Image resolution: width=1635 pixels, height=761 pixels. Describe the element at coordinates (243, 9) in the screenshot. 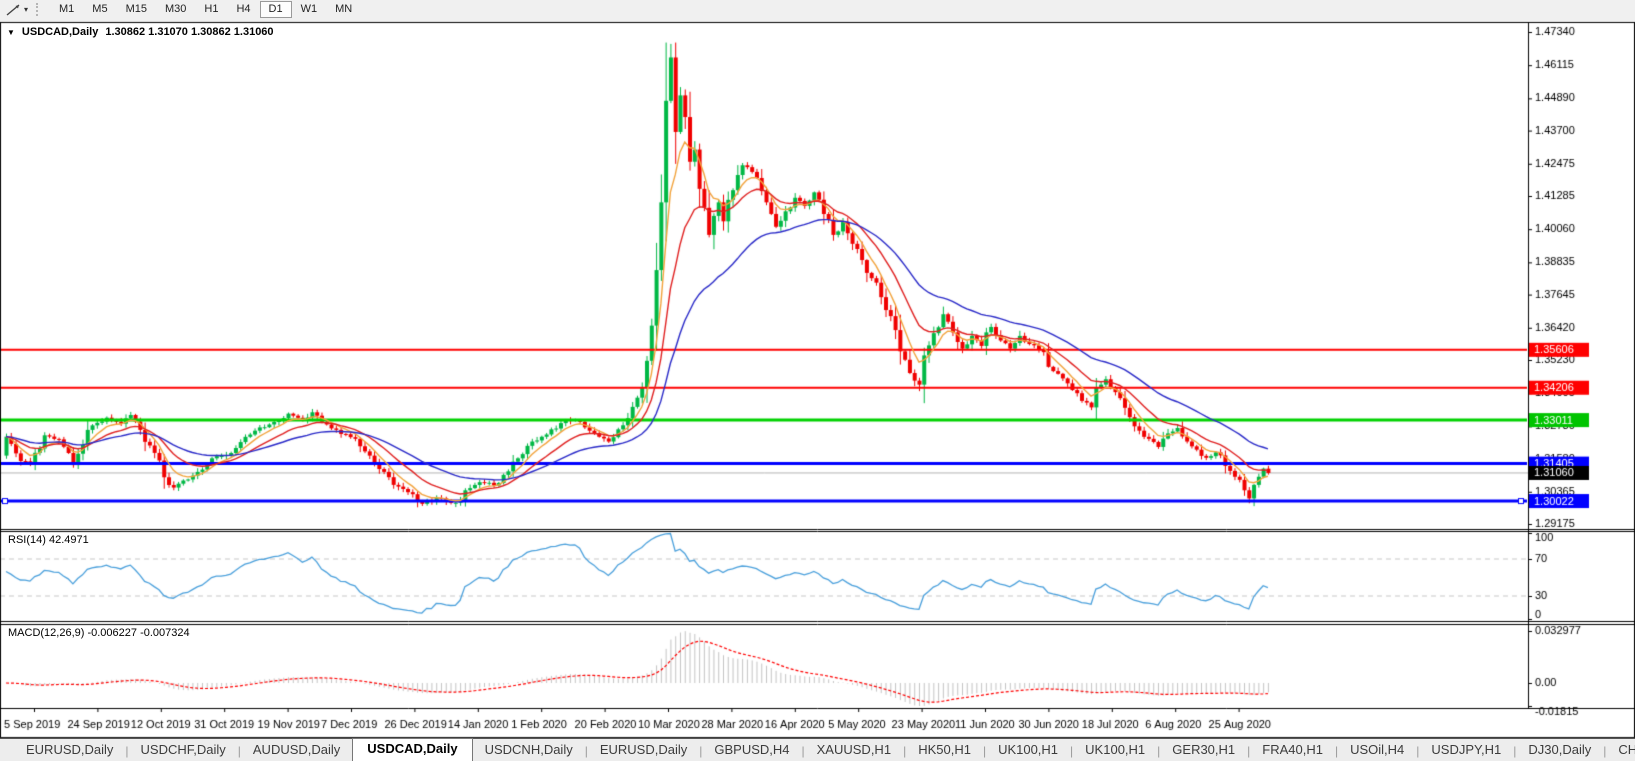

I see `timeframe-button-h4: H4` at that location.